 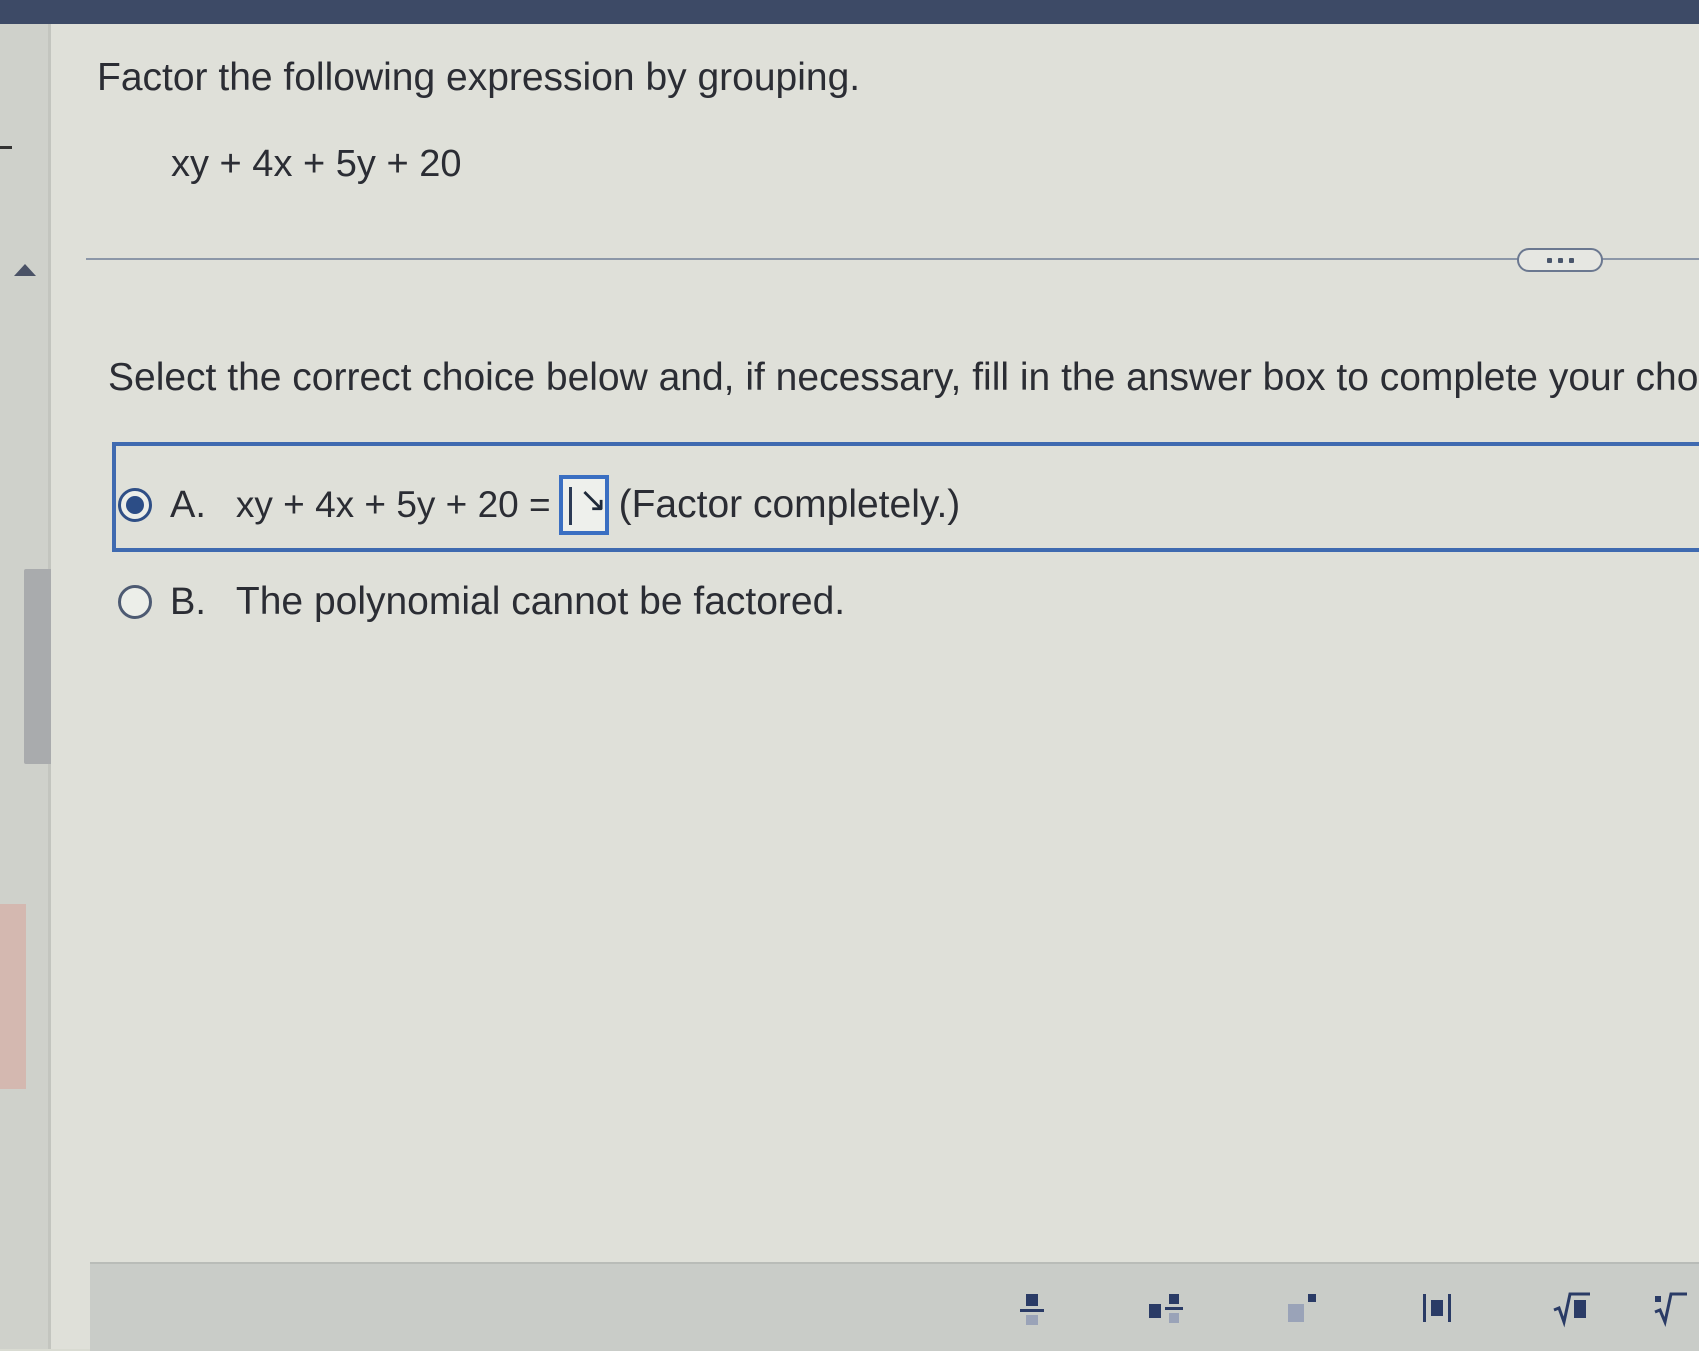 I want to click on square-root-button, so click(x=1571, y=1308).